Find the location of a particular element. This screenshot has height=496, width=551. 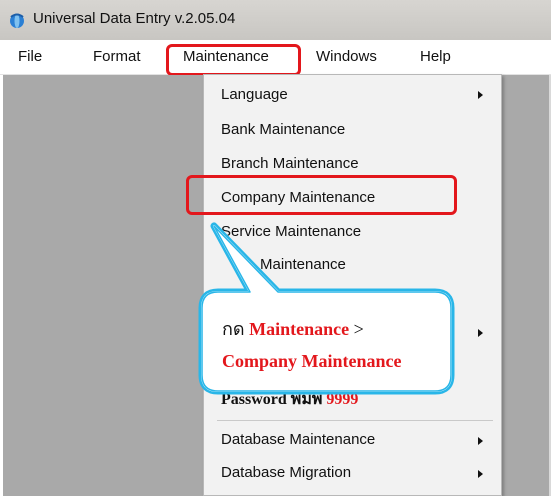

menu-item-database-maintenance: Database Maintenance is located at coordinates (298, 439).